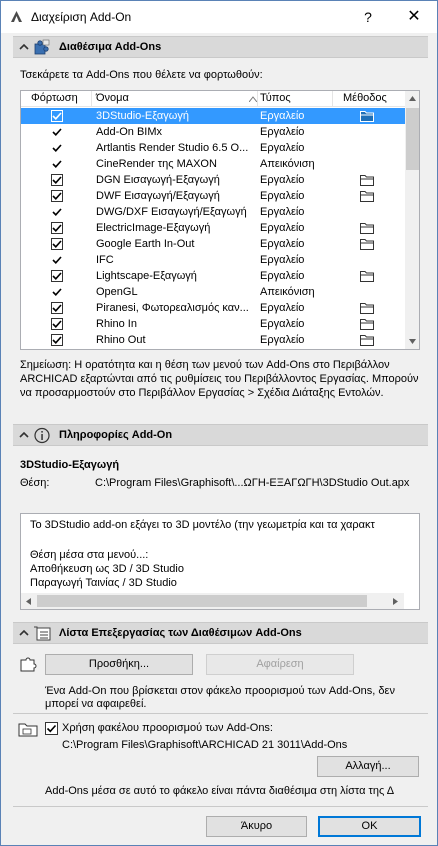 The width and height of the screenshot is (438, 846). Describe the element at coordinates (42, 47) in the screenshot. I see `addon-puzzle-icon` at that location.